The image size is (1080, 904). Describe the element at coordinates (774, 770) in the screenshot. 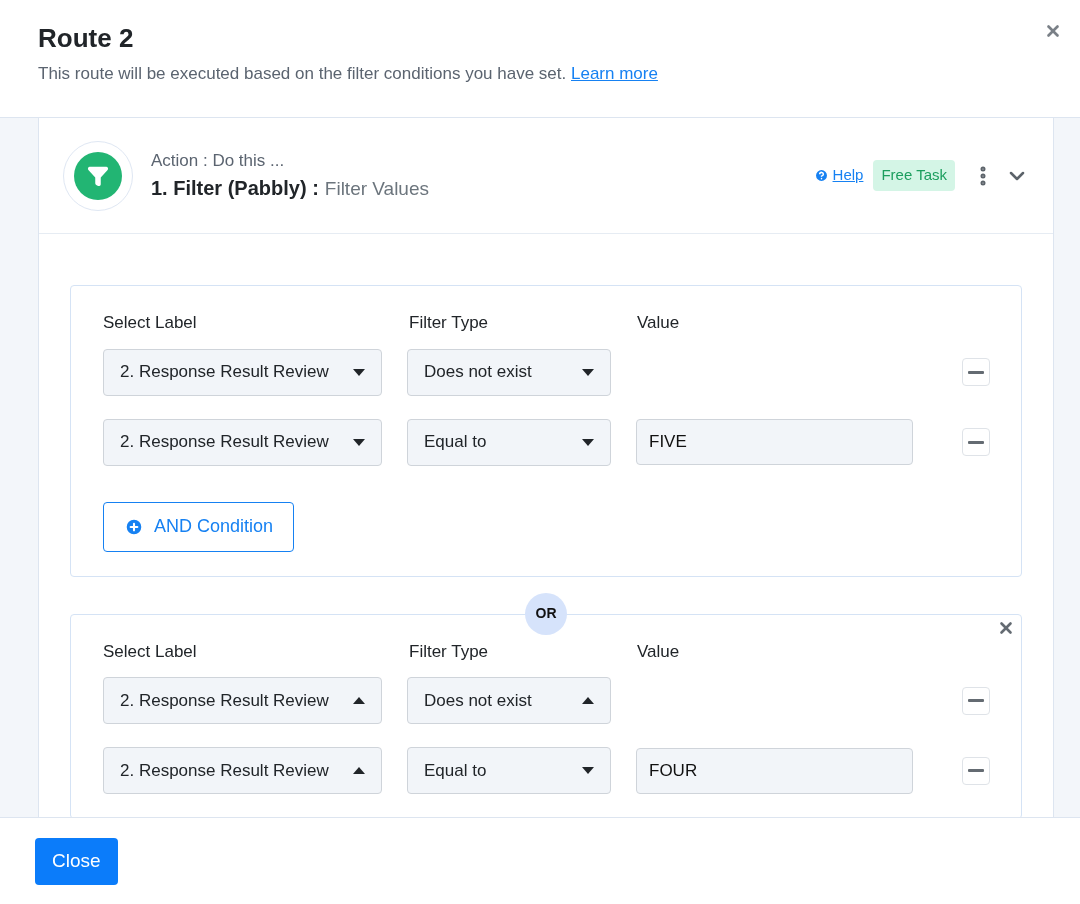

I see `value-input: FOUR` at that location.